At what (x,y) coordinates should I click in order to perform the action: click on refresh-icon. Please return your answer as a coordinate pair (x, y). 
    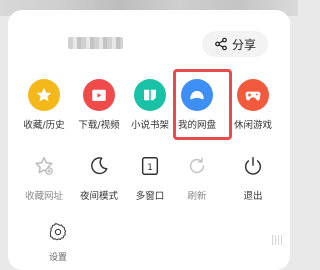
    Looking at the image, I should click on (197, 166).